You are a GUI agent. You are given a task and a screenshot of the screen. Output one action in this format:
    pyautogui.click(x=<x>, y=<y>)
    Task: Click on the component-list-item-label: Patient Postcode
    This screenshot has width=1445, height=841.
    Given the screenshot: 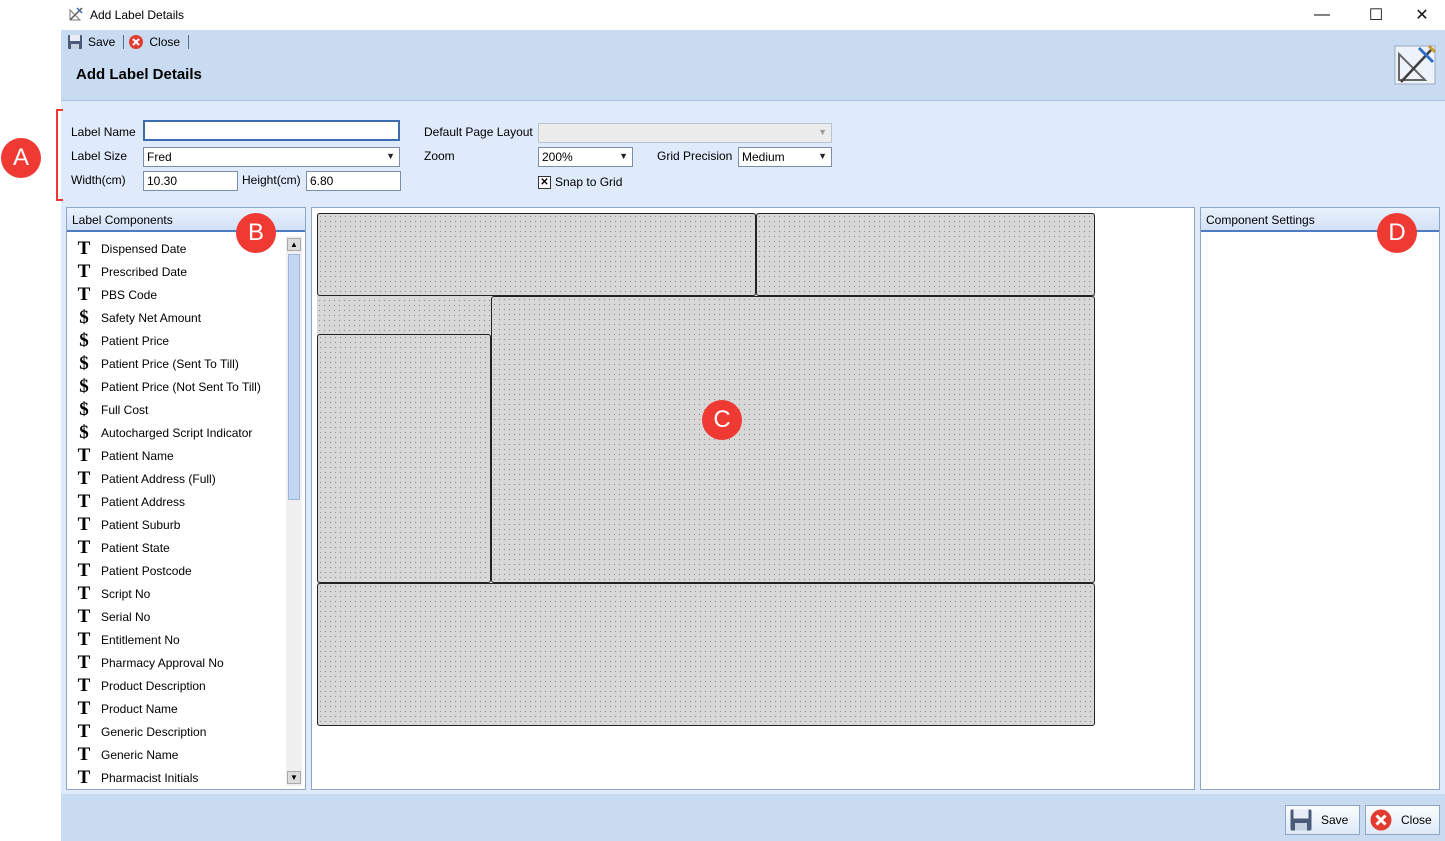 What is the action you would take?
    pyautogui.click(x=146, y=570)
    